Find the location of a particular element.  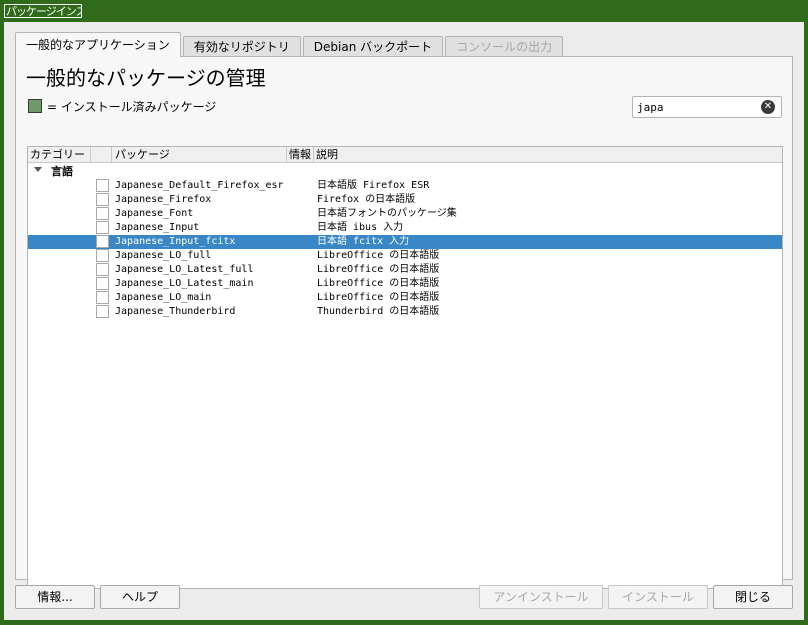

close-button: 閉じる is located at coordinates (753, 597).